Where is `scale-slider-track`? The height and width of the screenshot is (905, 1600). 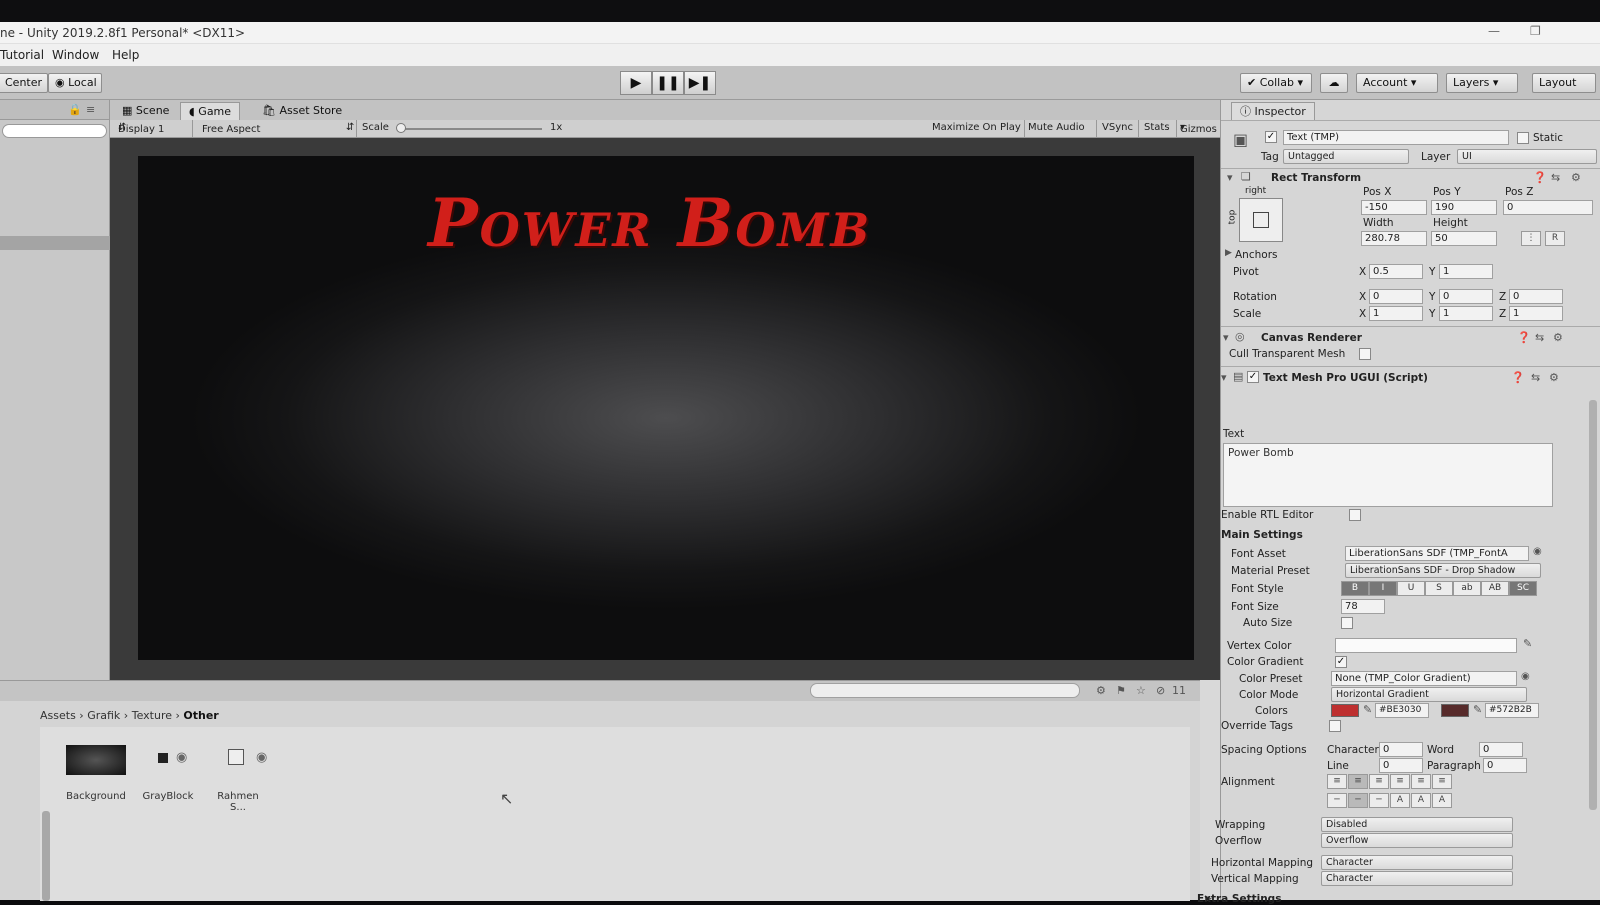 scale-slider-track is located at coordinates (472, 129).